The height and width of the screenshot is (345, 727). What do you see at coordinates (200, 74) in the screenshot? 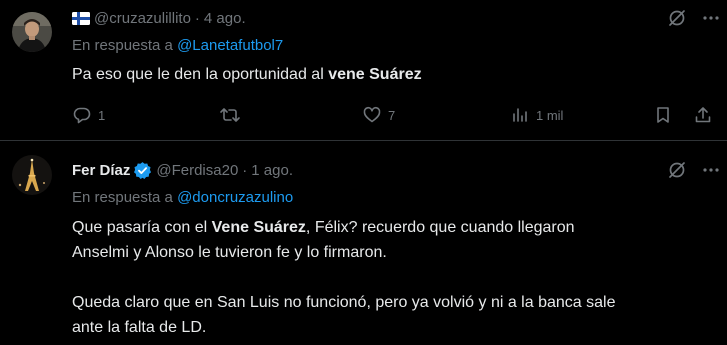
I see `tweet-text-part: Pa eso que le den la oportunidad al` at bounding box center [200, 74].